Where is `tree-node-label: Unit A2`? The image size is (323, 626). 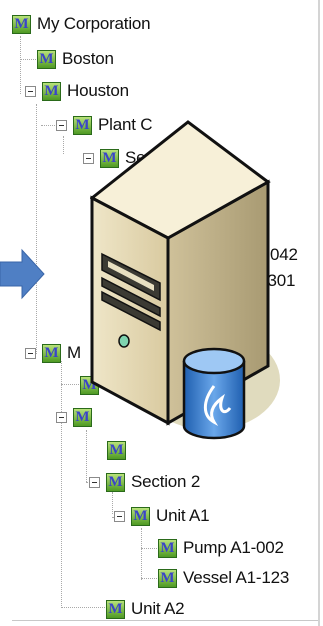 tree-node-label: Unit A2 is located at coordinates (158, 608).